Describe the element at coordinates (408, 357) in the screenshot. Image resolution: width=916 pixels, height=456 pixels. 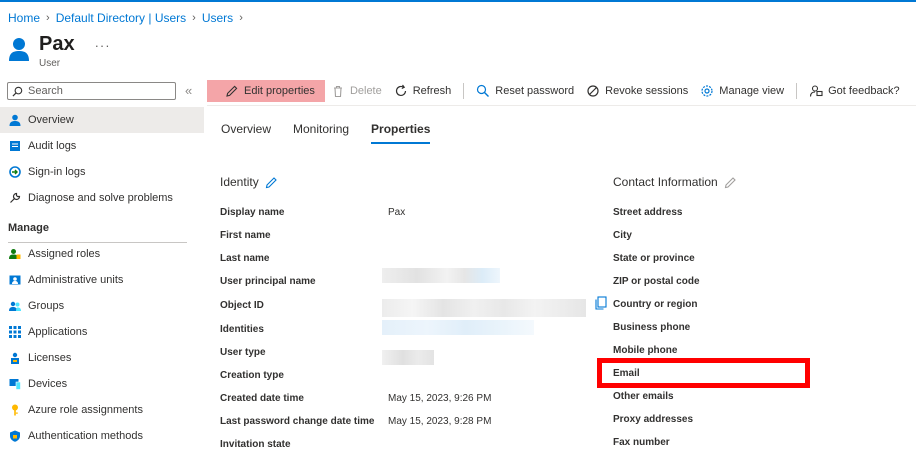
I see `redacted-user-type` at that location.